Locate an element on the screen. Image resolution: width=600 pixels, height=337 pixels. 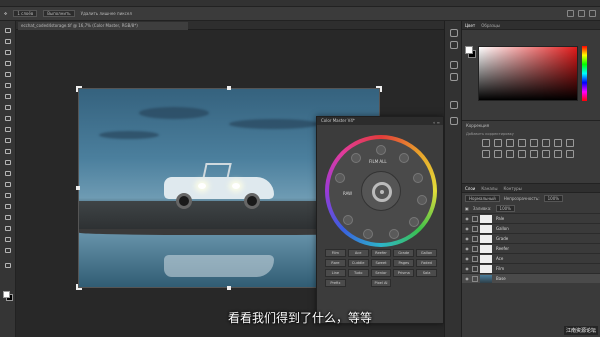
layer-row: ◉ Pale is located at coordinates (531, 218).